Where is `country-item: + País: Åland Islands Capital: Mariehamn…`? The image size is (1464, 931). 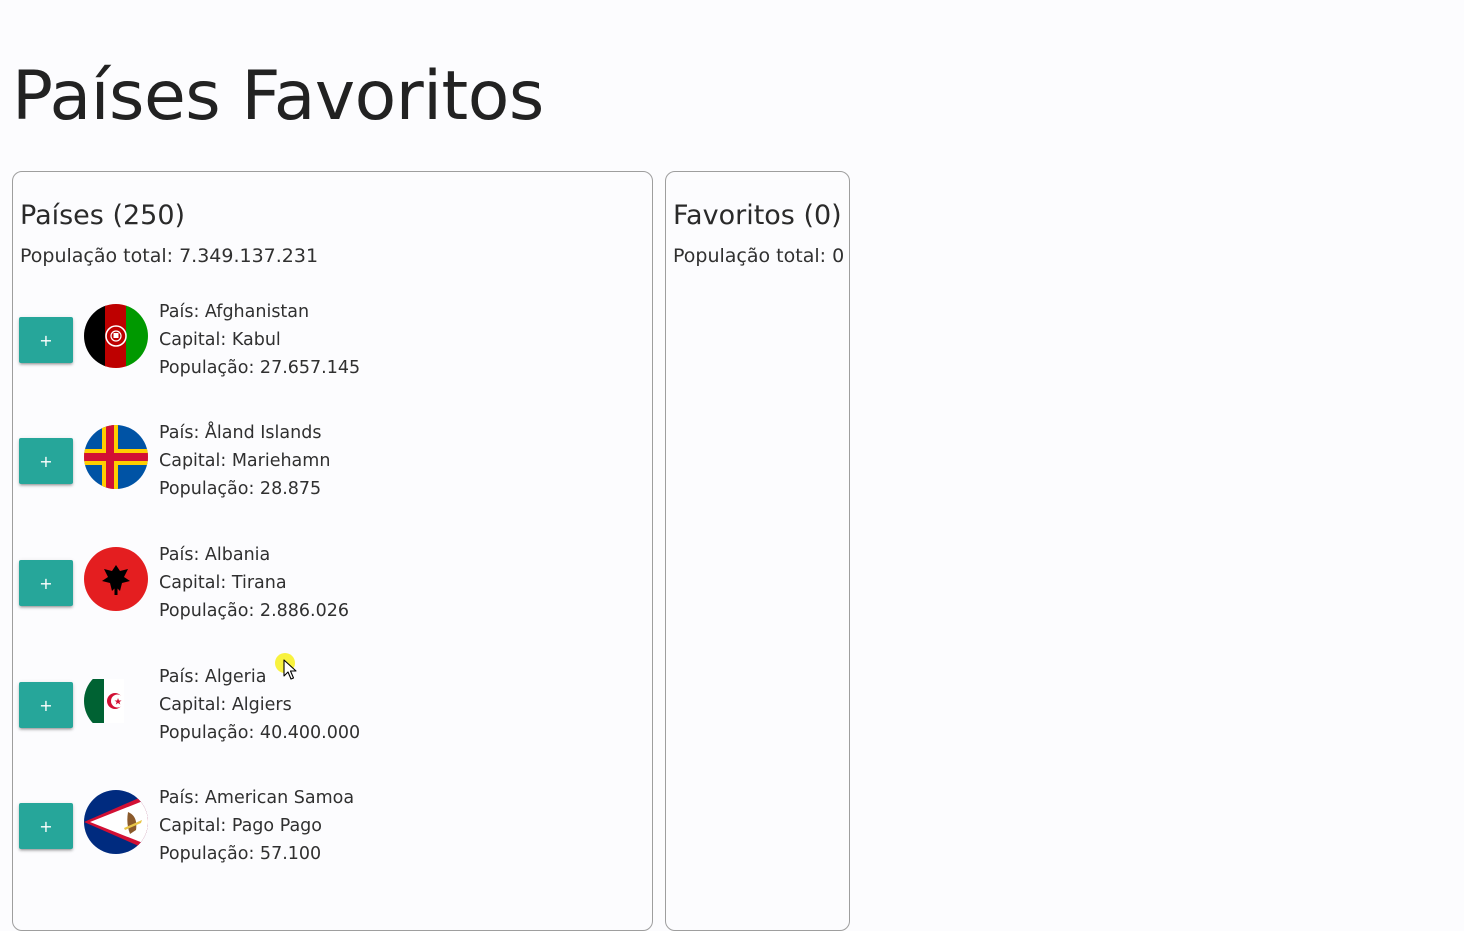
country-item: + País: Åland Islands Capital: Mariehamn… is located at coordinates (332, 469).